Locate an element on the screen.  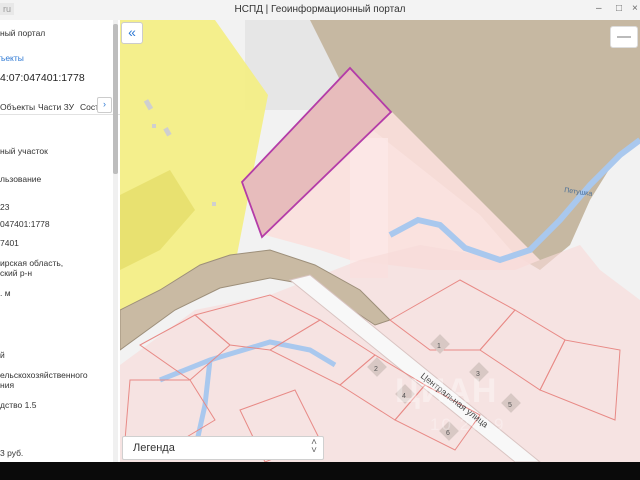
legend-select: Легенда ˄ ˅ is located at coordinates (223, 448).